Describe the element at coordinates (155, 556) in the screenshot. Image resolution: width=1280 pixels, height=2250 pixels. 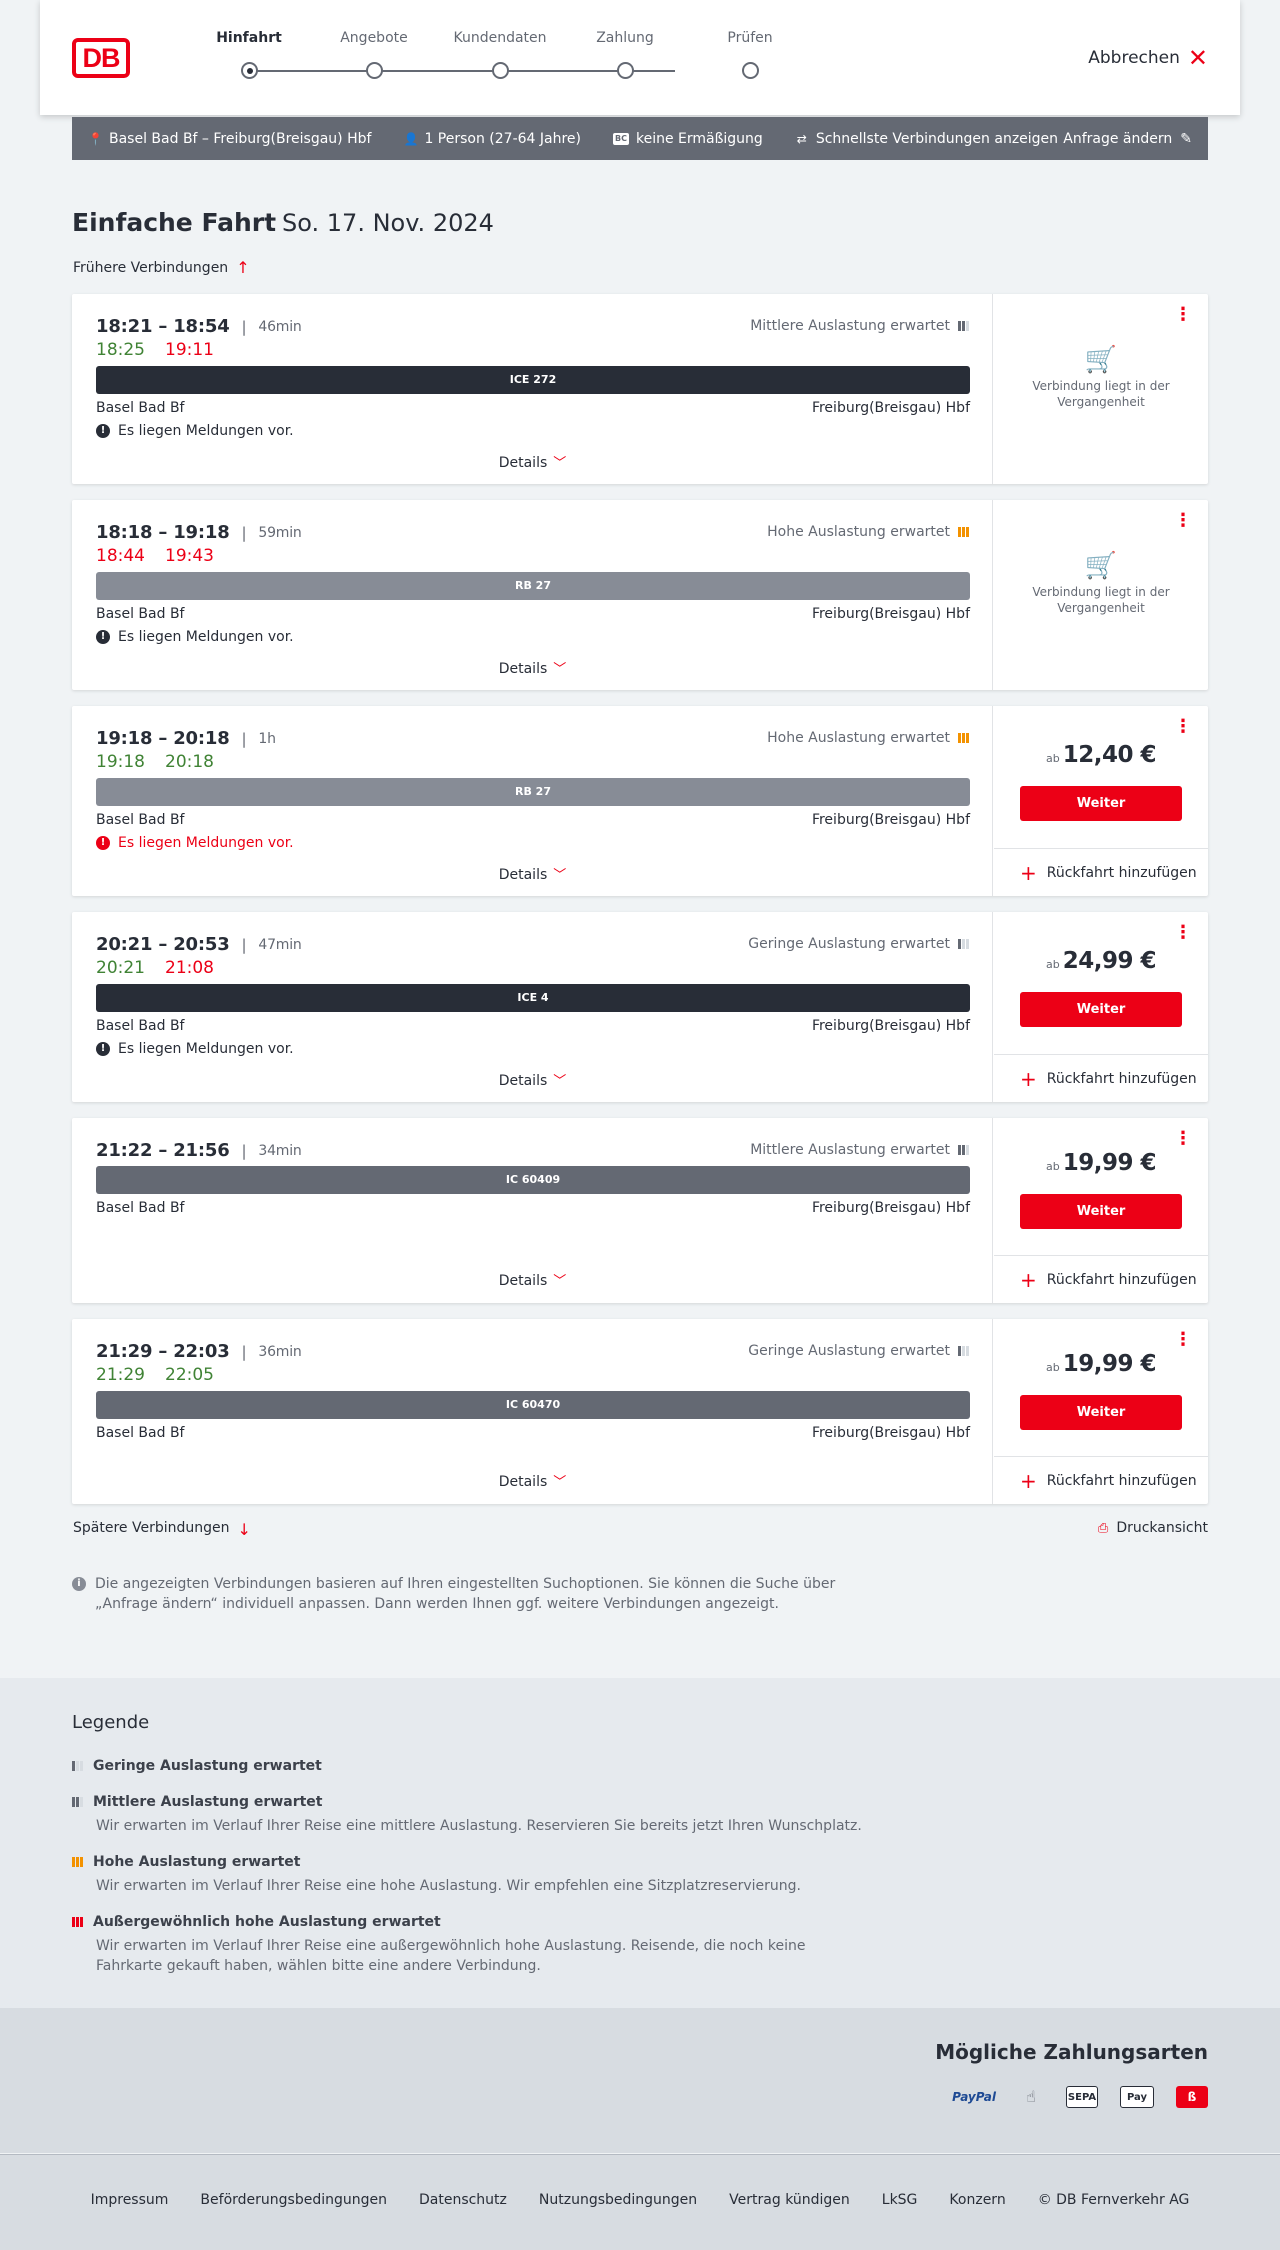
I see `realtime-times: 18:44 19:43` at that location.